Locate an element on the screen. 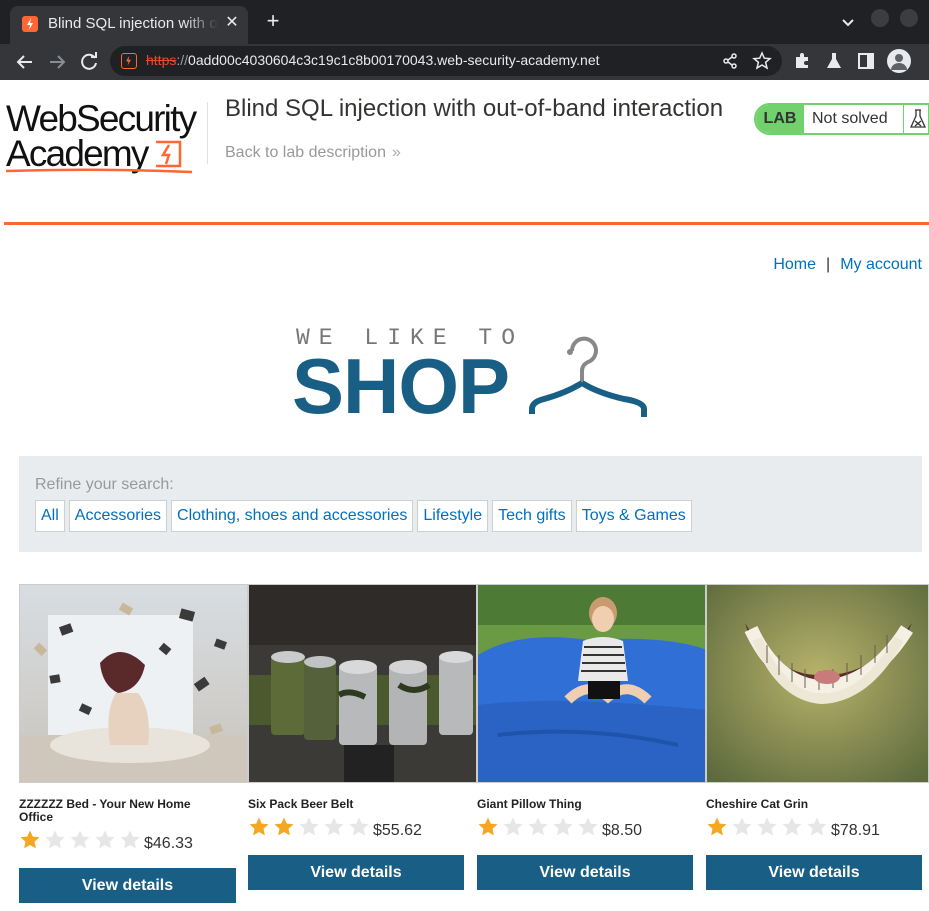 This screenshot has width=929, height=911. side-panel-icon is located at coordinates (866, 61).